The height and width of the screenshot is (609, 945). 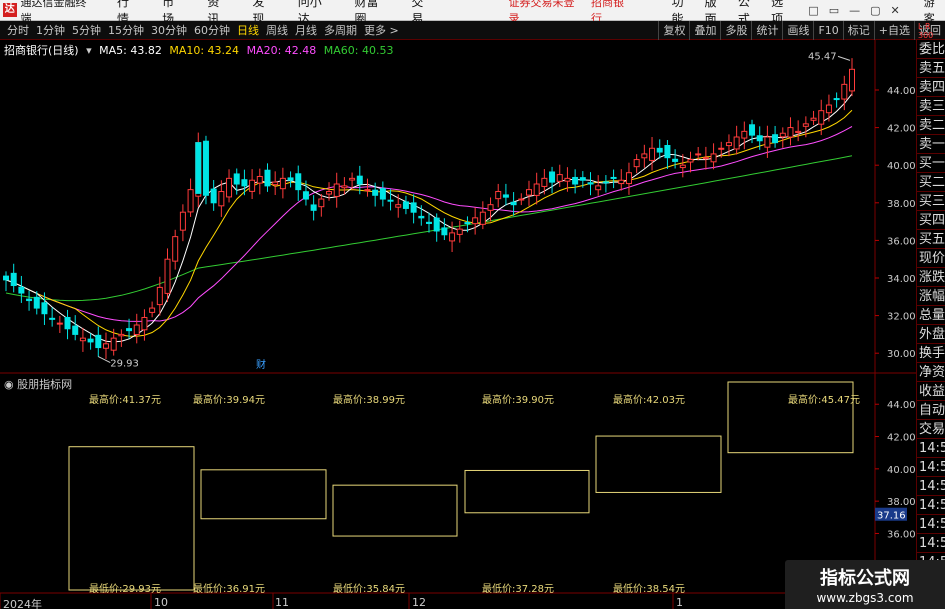 What do you see at coordinates (931, 391) in the screenshot?
I see `side-panel-row: 收益` at bounding box center [931, 391].